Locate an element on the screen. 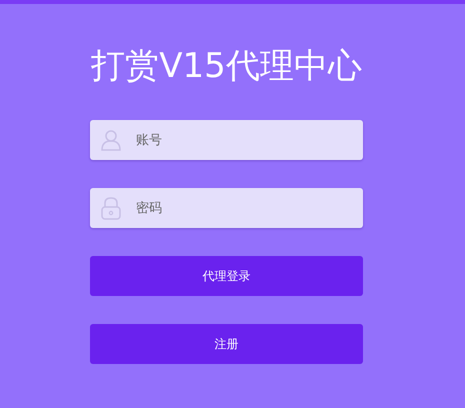  lock-icon is located at coordinates (111, 208).